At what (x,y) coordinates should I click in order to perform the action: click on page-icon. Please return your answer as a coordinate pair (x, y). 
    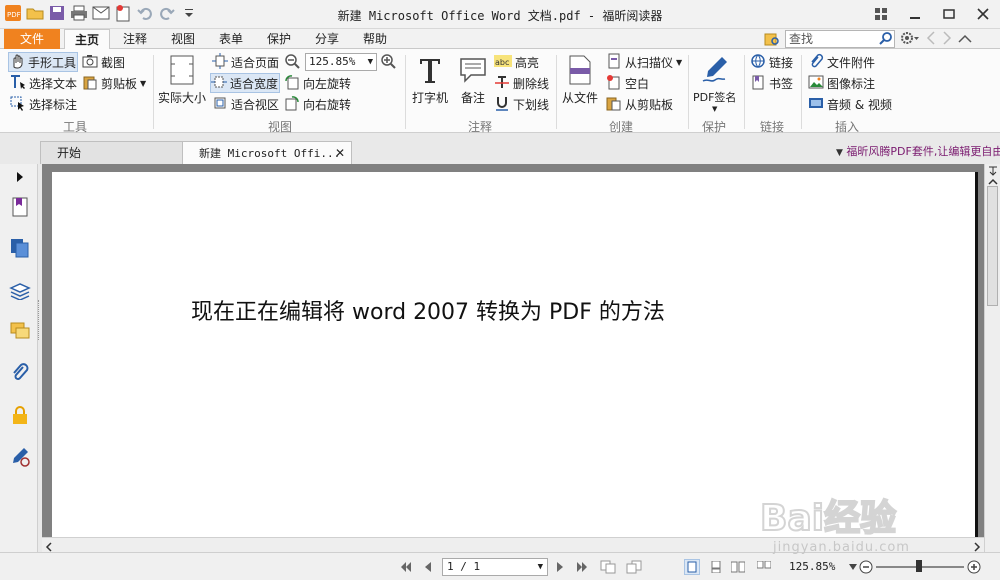
    Looking at the image, I should click on (182, 70).